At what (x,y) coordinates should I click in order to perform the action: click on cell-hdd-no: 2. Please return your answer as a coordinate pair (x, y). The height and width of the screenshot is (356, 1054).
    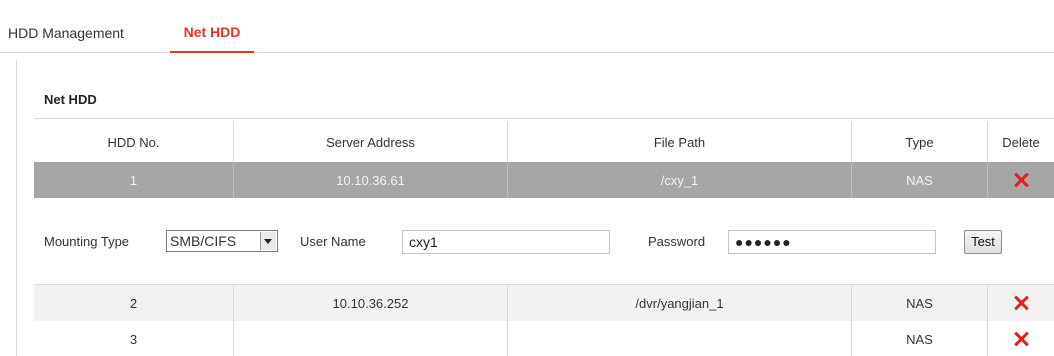
    Looking at the image, I should click on (134, 303).